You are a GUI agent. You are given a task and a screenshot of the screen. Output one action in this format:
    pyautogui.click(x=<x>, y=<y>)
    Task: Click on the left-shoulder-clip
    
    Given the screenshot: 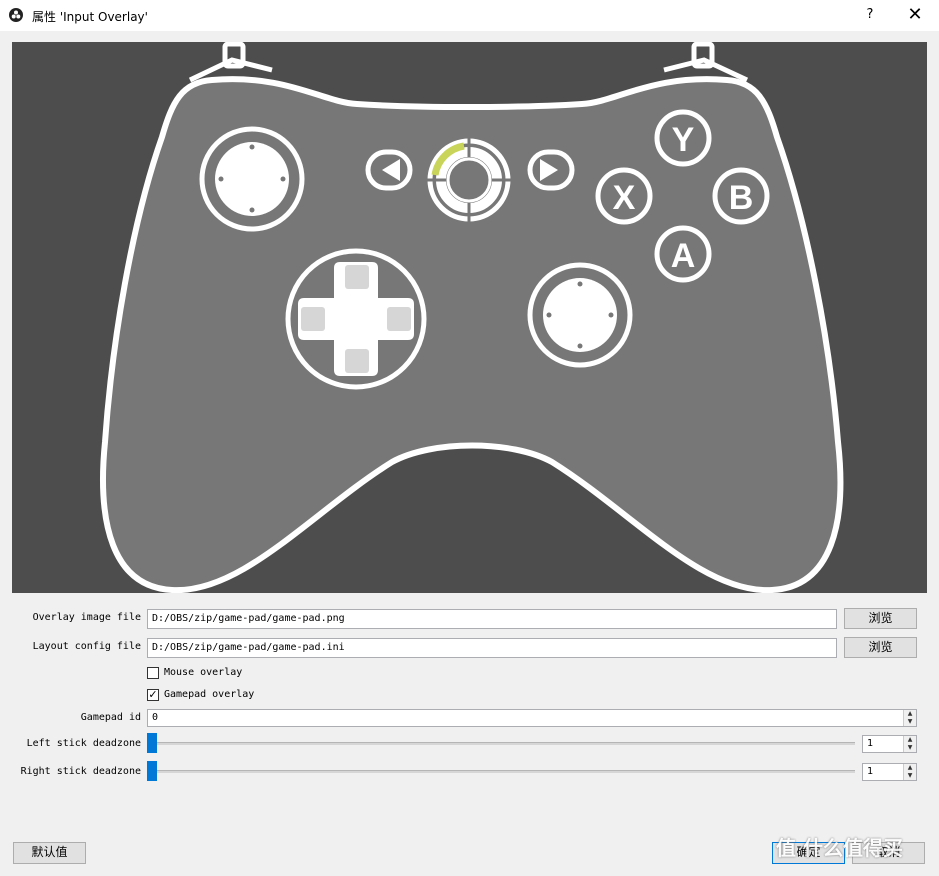 What is the action you would take?
    pyautogui.click(x=230, y=62)
    